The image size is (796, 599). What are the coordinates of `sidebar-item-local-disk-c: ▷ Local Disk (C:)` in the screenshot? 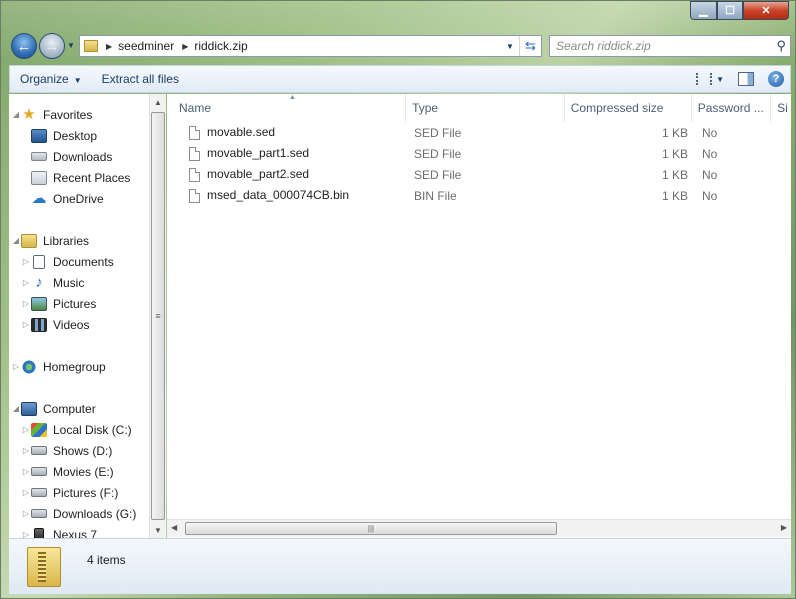 It's located at (79, 429).